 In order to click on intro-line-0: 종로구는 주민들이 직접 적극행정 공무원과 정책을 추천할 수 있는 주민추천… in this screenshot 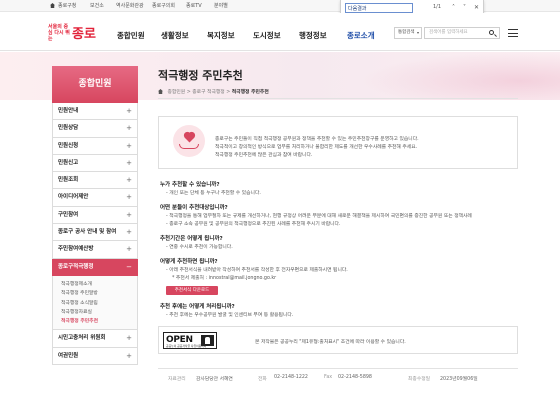, I will do `click(317, 139)`.